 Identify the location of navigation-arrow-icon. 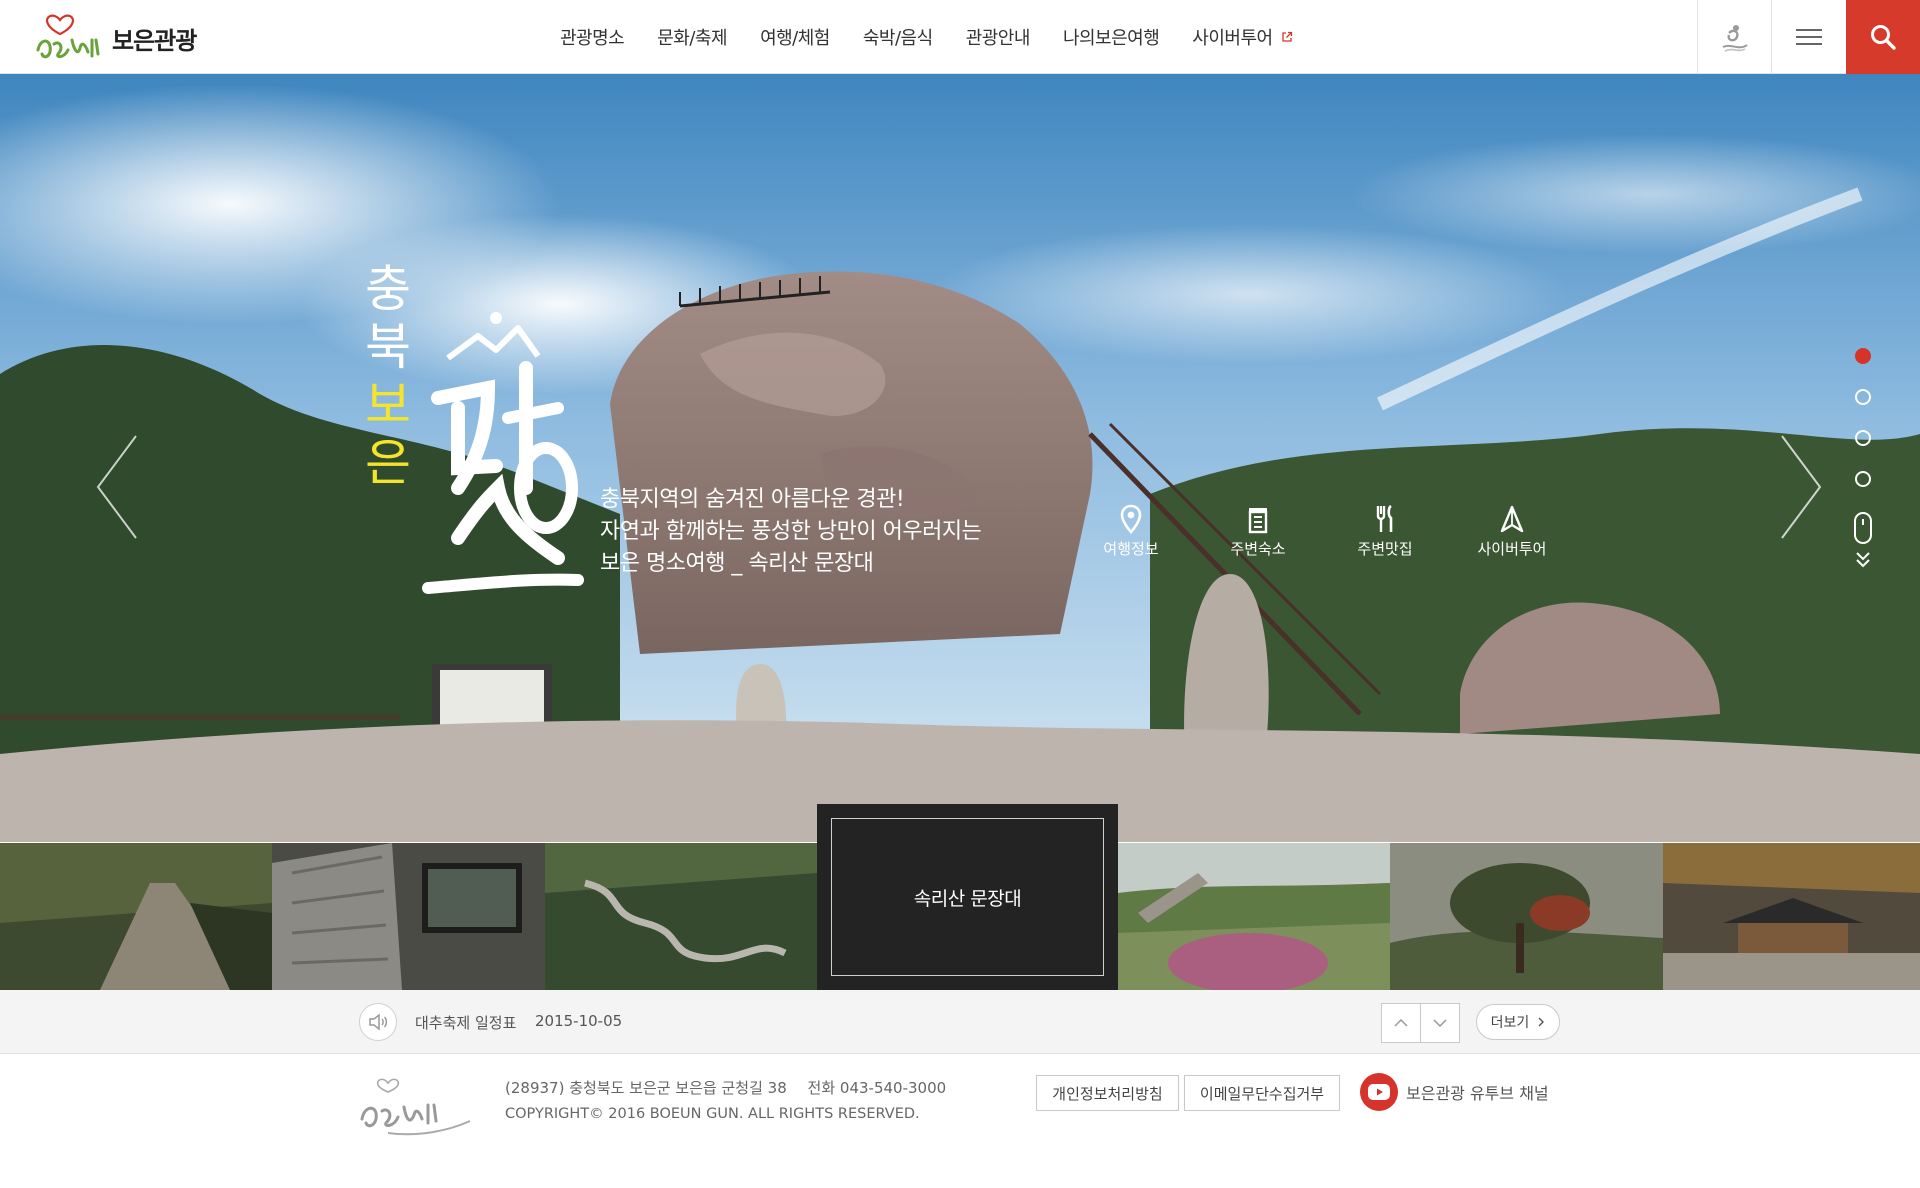
(1512, 519).